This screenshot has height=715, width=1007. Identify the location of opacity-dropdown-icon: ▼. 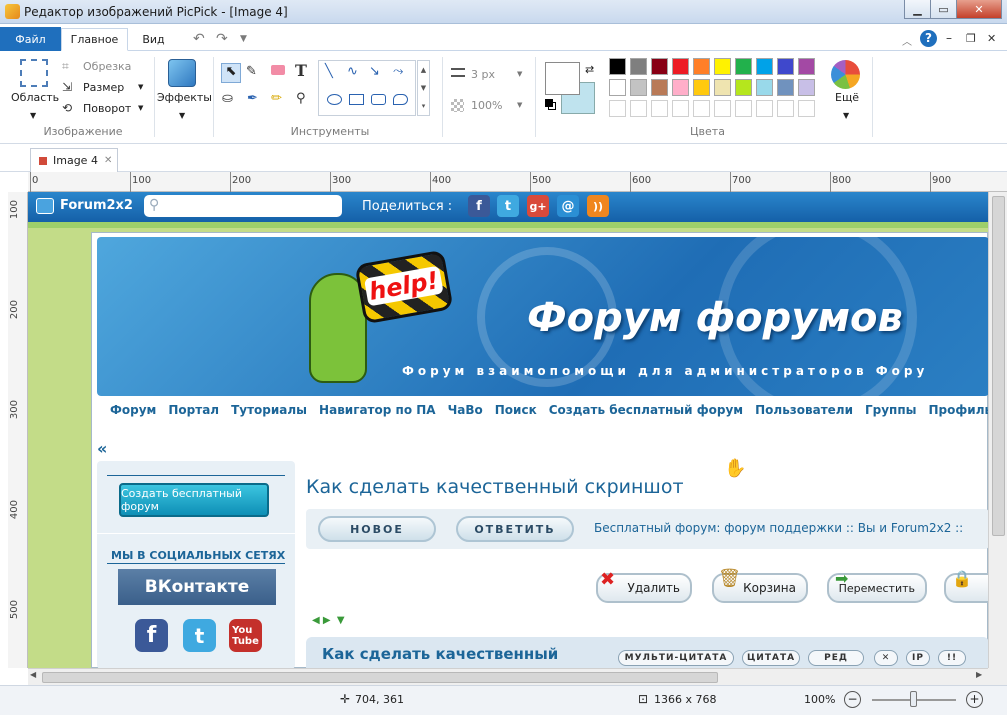
(519, 105).